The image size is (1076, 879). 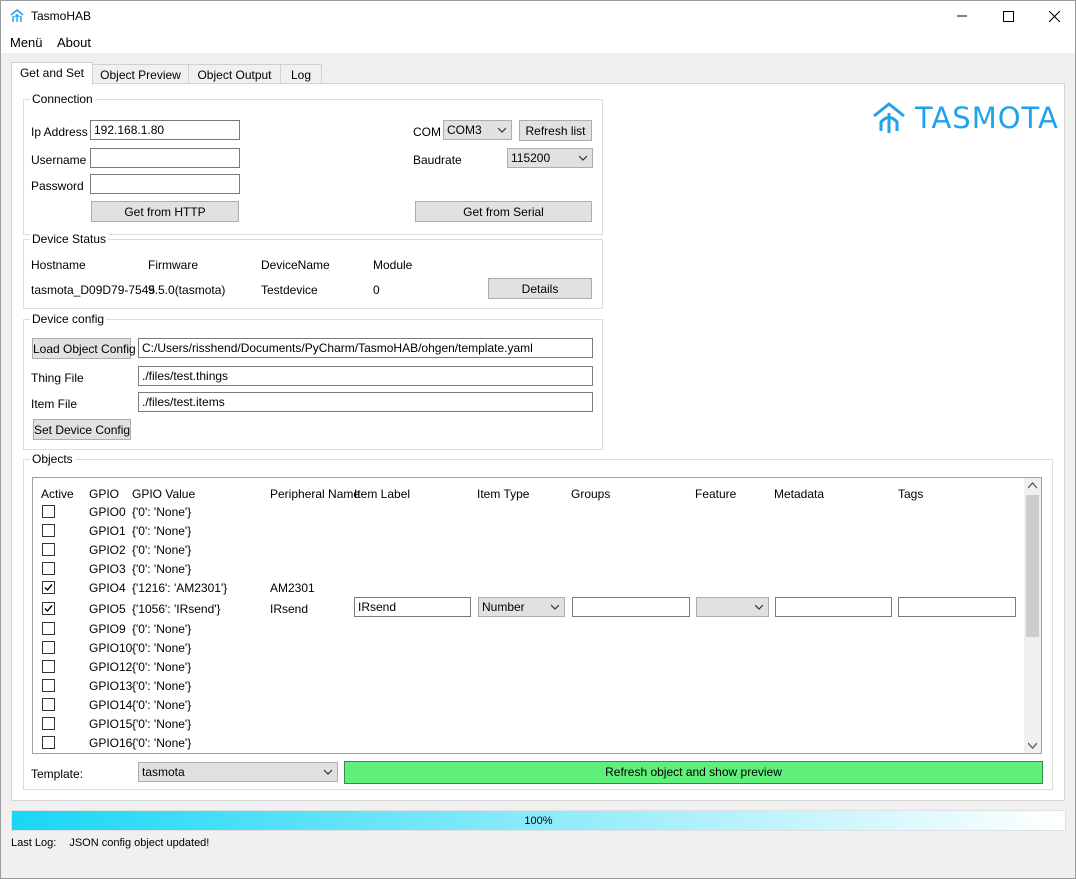 What do you see at coordinates (365, 376) in the screenshot?
I see `thing-file-input: ./files/test.things` at bounding box center [365, 376].